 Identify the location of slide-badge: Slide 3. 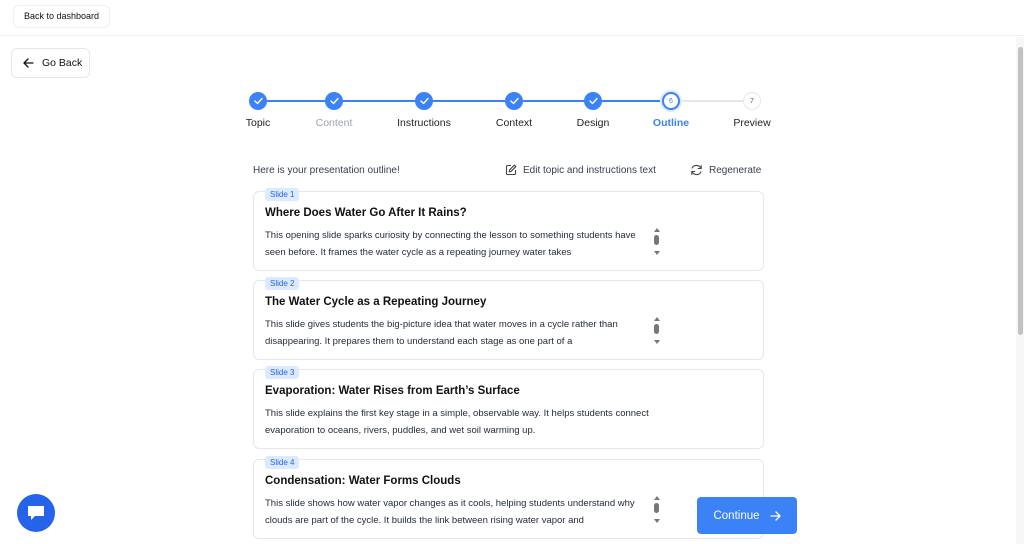
(282, 372).